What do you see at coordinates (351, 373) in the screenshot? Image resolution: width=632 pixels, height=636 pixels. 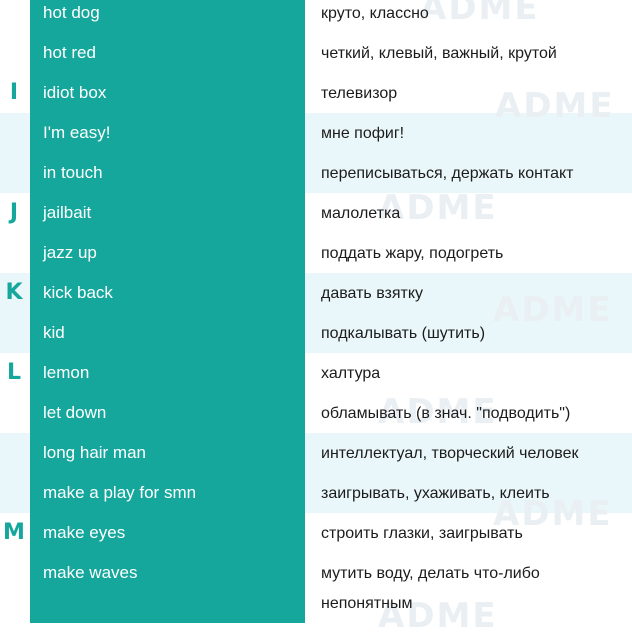 I see `russian-translation: халтура` at bounding box center [351, 373].